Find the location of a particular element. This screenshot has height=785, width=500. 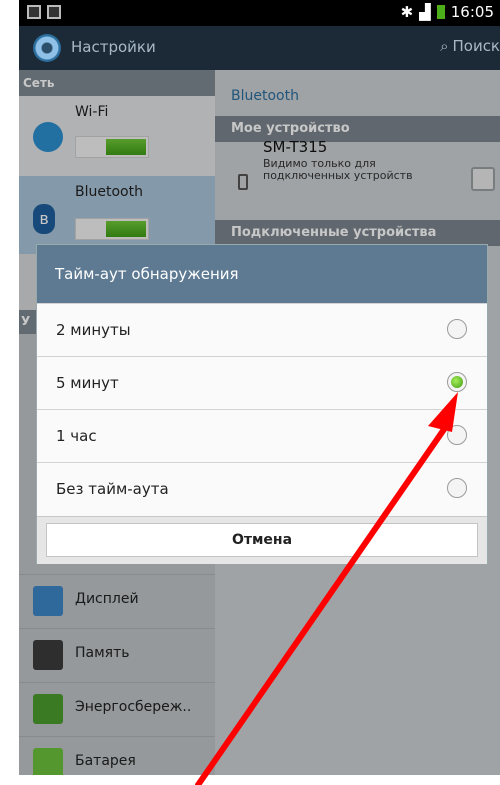

battery-status-icon is located at coordinates (440, 12).